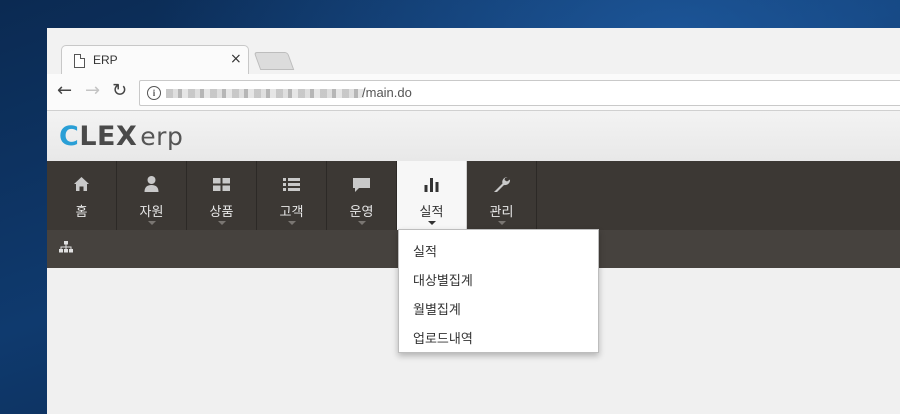 This screenshot has width=900, height=414. I want to click on app-logo: CLEX erp, so click(121, 136).